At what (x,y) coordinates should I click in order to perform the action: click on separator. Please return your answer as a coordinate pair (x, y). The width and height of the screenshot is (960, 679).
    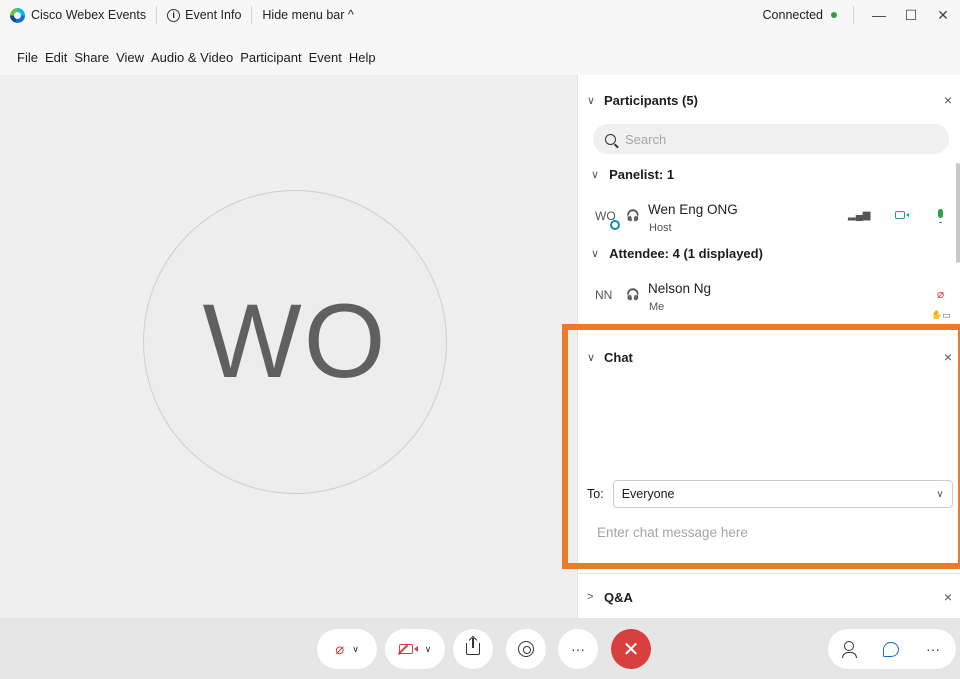
    Looking at the image, I should click on (853, 15).